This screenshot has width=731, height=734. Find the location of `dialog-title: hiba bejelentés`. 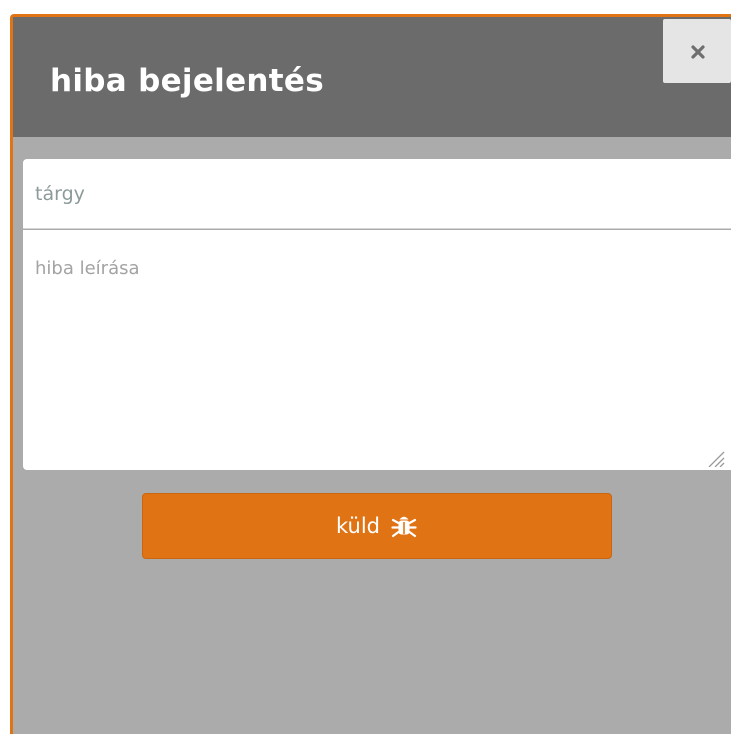

dialog-title: hiba bejelentés is located at coordinates (187, 81).